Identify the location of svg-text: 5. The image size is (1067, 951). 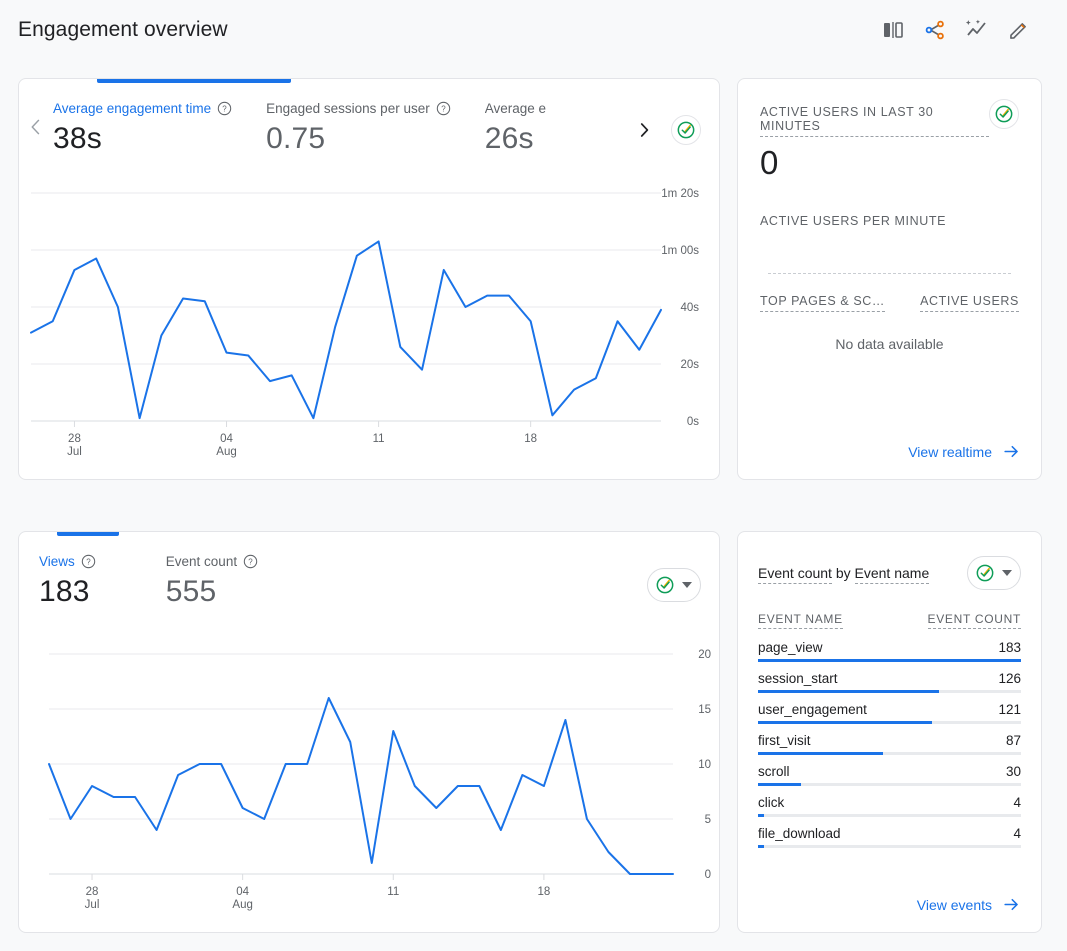
(708, 820).